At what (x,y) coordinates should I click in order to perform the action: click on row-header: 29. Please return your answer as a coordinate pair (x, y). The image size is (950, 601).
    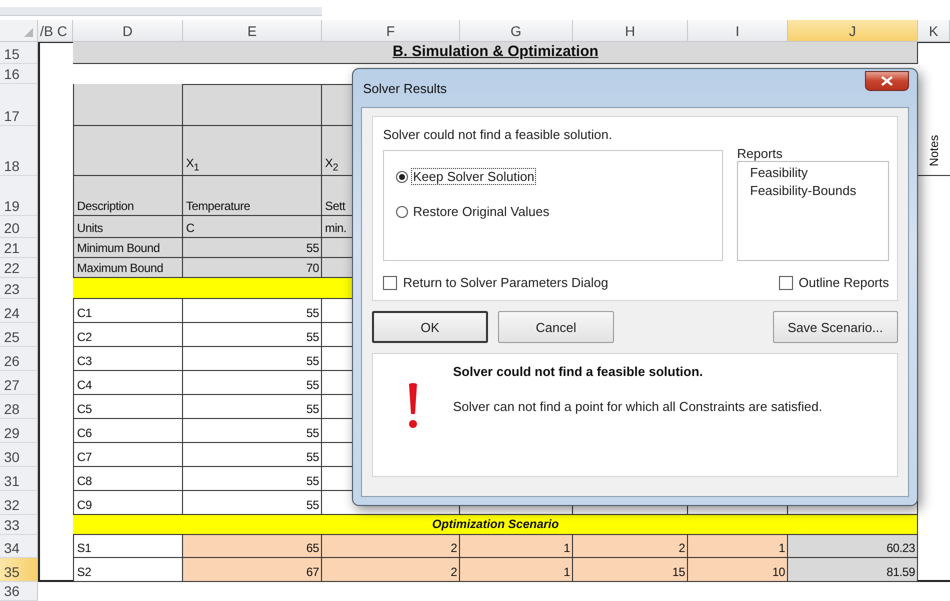
    Looking at the image, I should click on (19, 431).